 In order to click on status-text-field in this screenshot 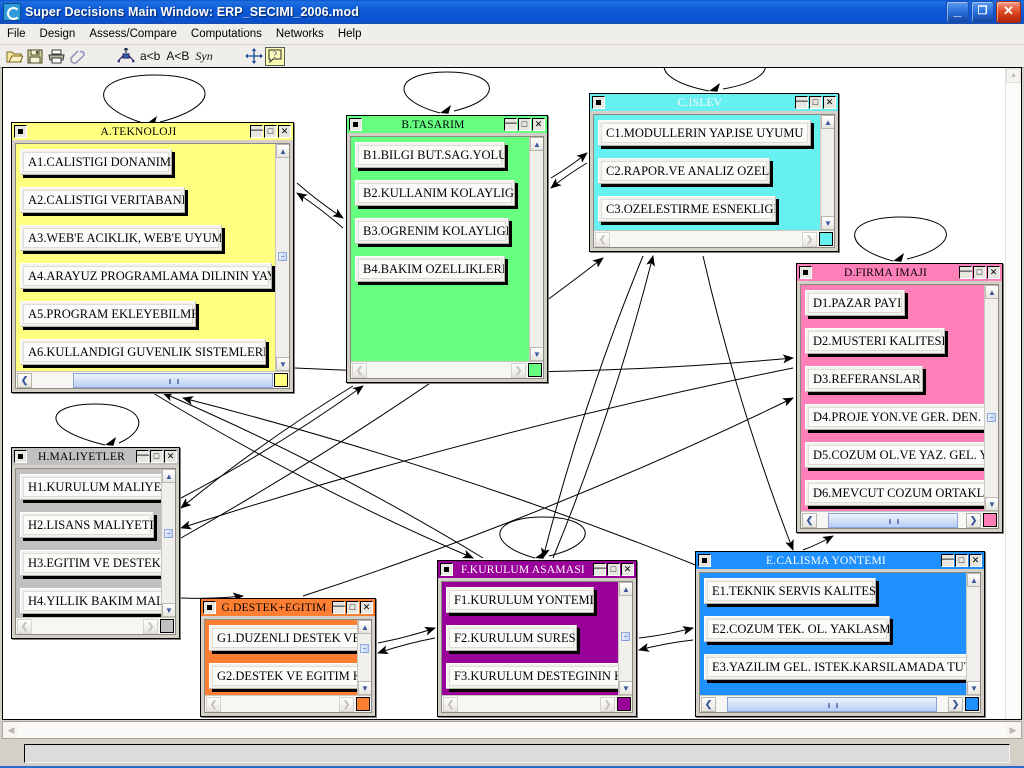, I will do `click(517, 753)`.